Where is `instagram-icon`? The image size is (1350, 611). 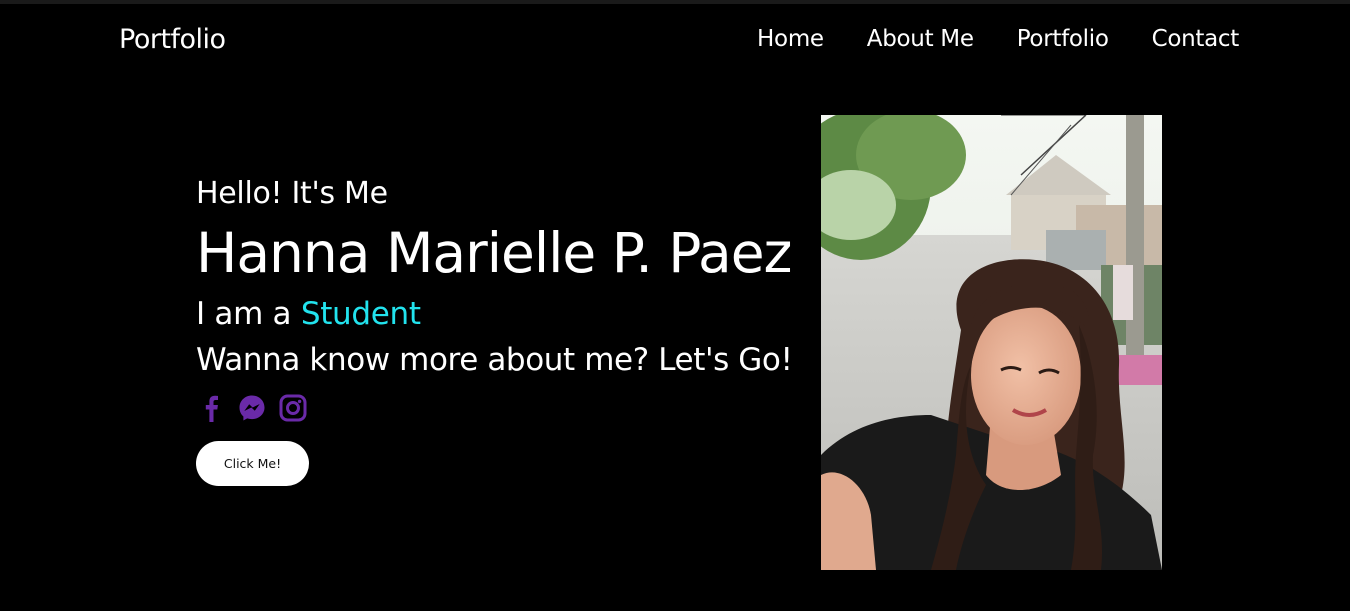
instagram-icon is located at coordinates (293, 408).